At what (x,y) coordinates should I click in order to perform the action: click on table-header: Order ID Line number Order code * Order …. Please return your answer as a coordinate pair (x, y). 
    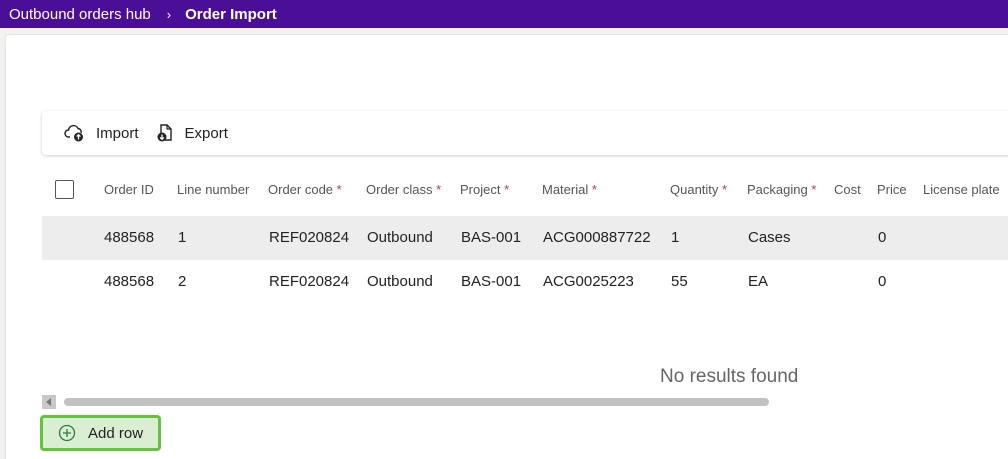
    Looking at the image, I should click on (525, 190).